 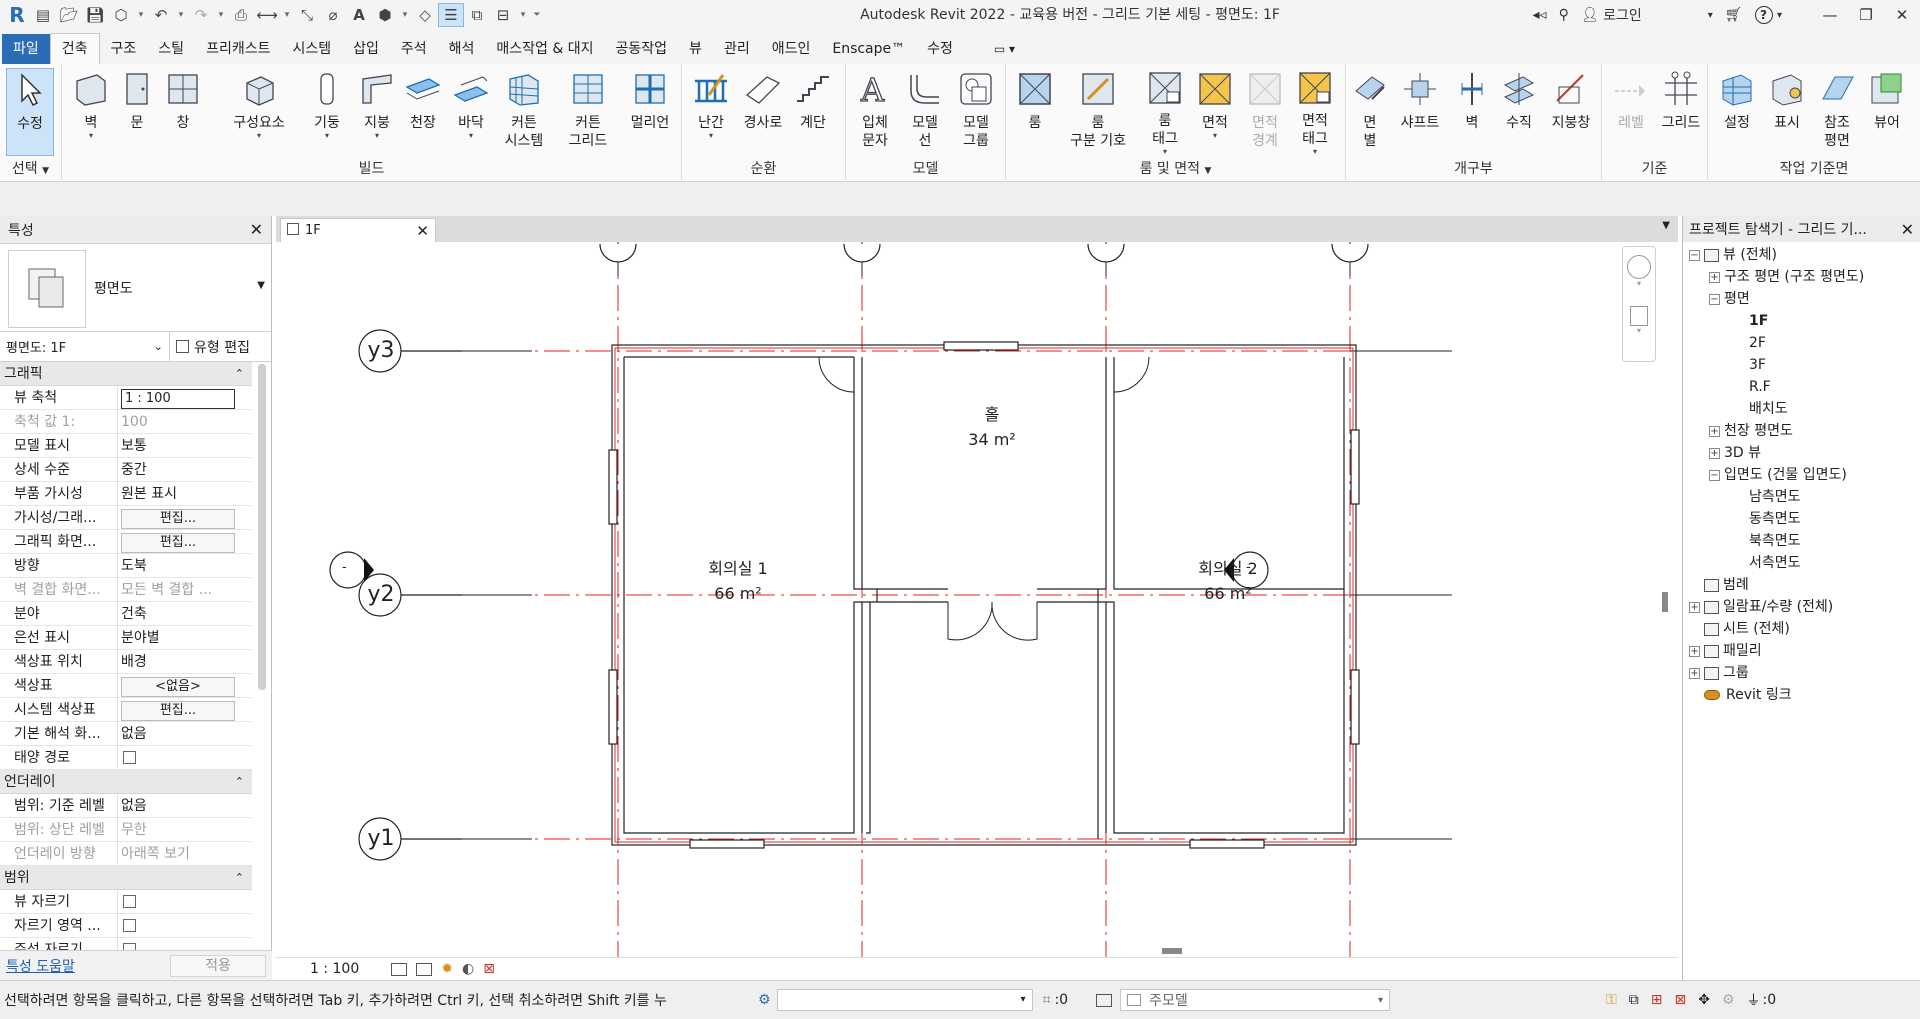 I want to click on browser-node: + 천장 평면도, so click(x=1751, y=431).